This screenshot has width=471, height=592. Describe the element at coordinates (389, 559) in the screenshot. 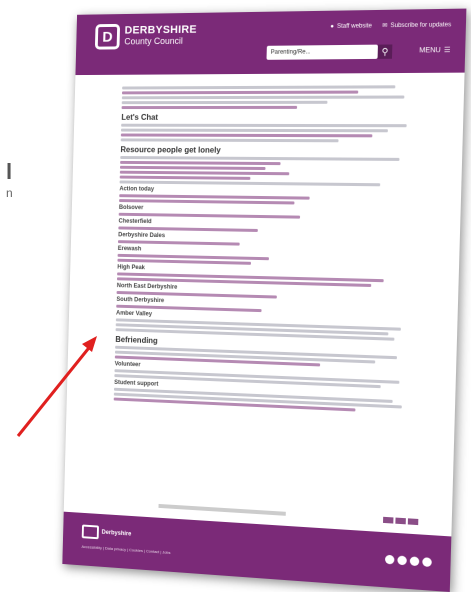

I see `facebook-icon` at that location.